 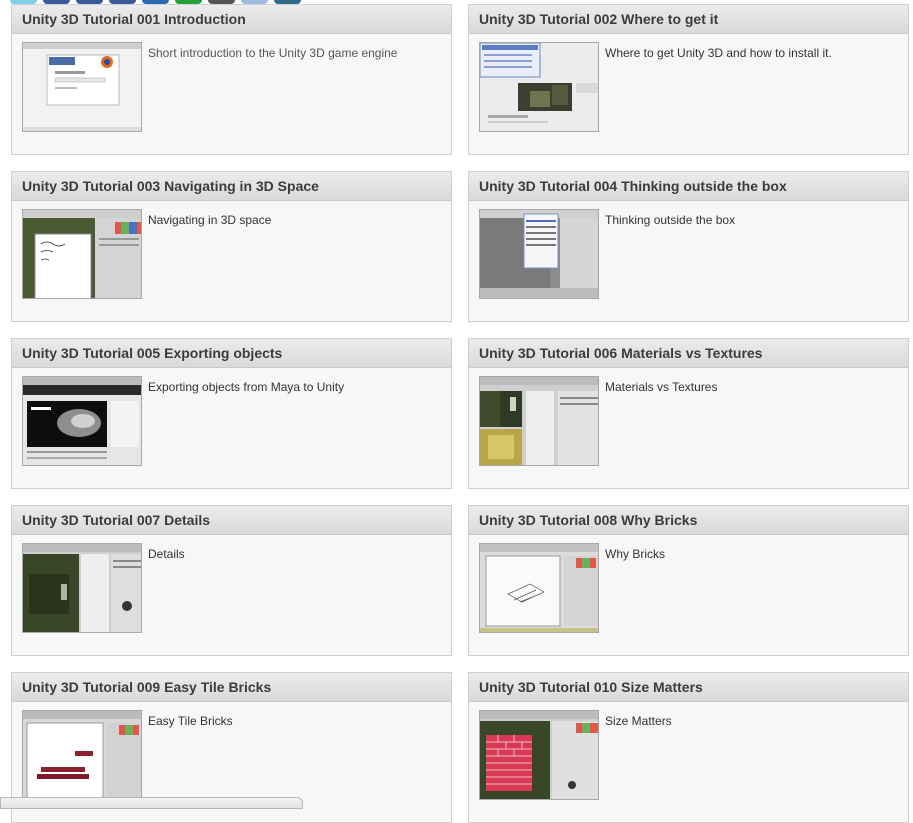 I want to click on firefox-page-screenshot-icon, so click(x=82, y=87).